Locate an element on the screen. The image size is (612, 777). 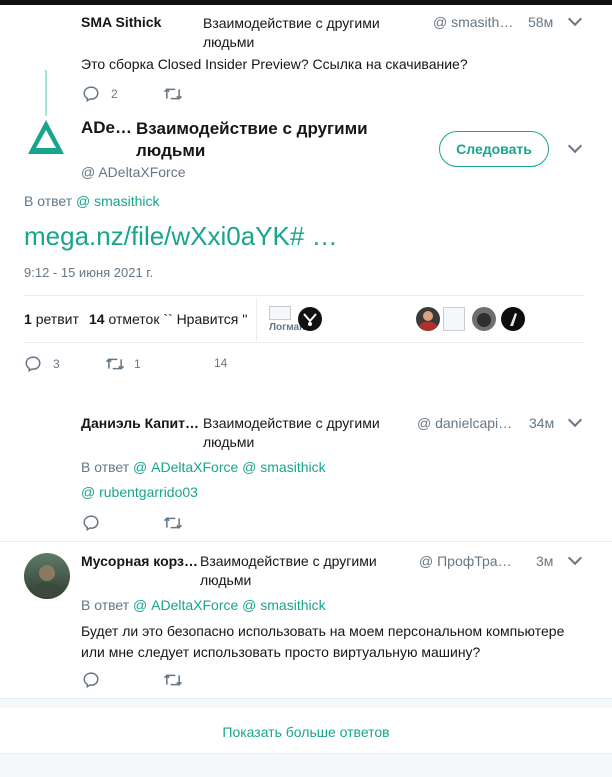
tweet-time: 58м is located at coordinates (540, 22).